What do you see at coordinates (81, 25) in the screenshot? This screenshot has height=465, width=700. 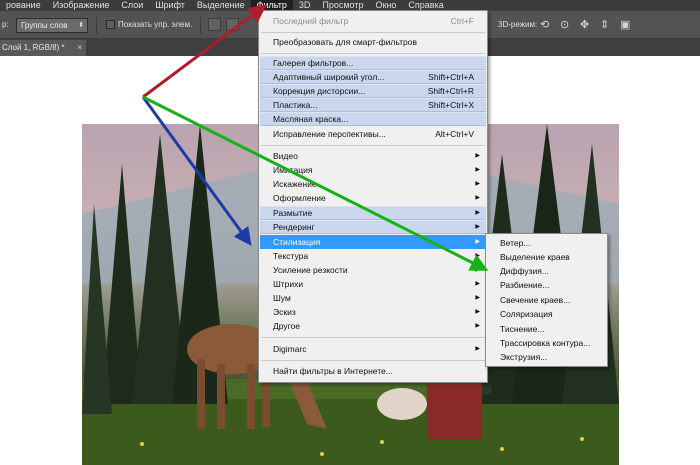 I see `chevron-updown-icon: ⬍` at bounding box center [81, 25].